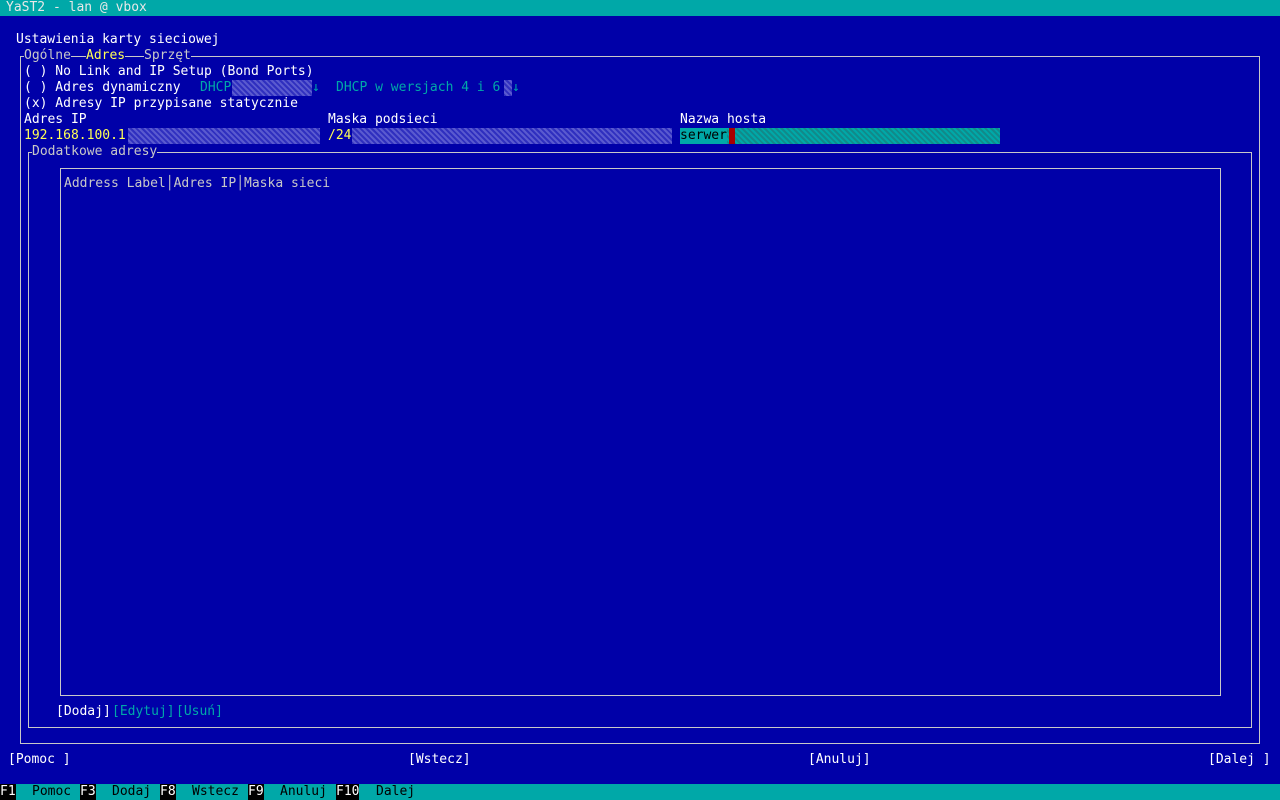  Describe the element at coordinates (272, 88) in the screenshot. I see `dhcp-select-field` at that location.